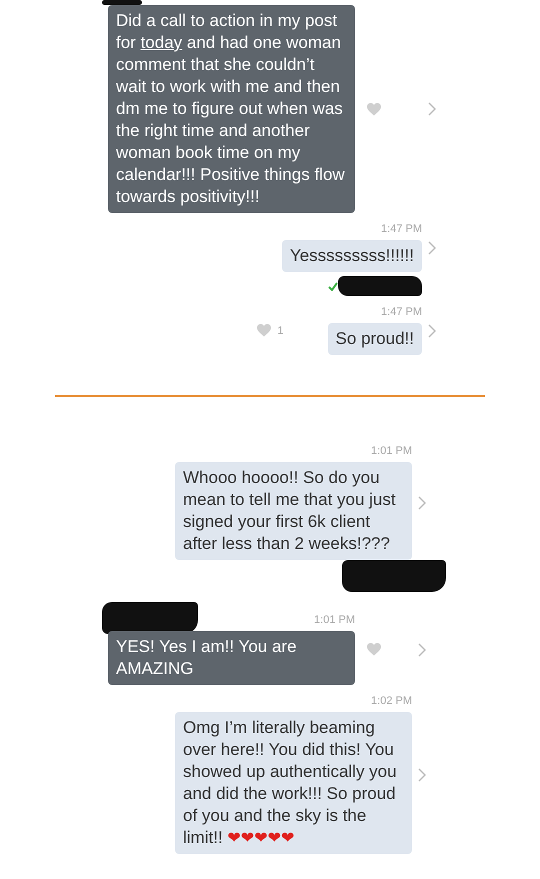 This screenshot has width=540, height=879. What do you see at coordinates (375, 339) in the screenshot?
I see `message-bubble: So proud!!` at bounding box center [375, 339].